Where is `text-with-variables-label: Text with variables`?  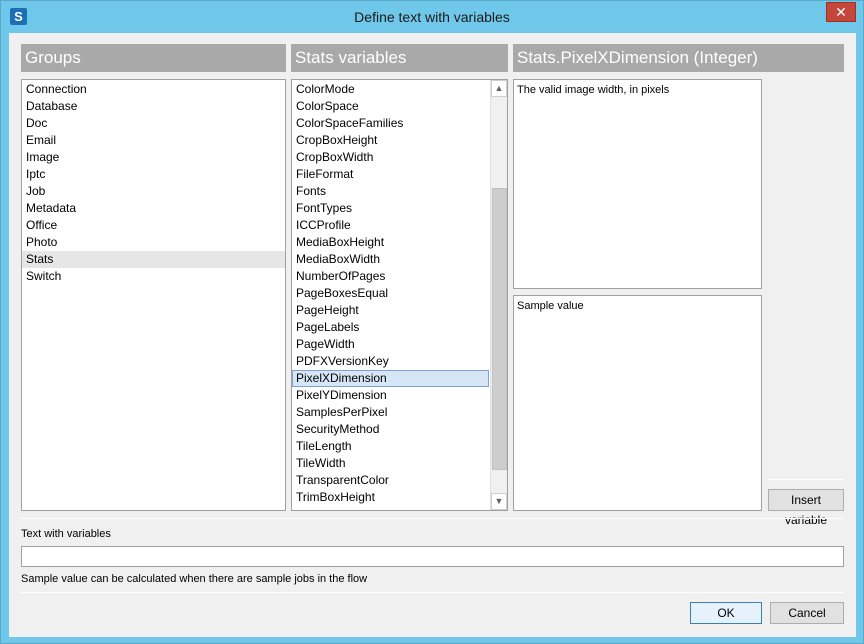
text-with-variables-label: Text with variables is located at coordinates (66, 534).